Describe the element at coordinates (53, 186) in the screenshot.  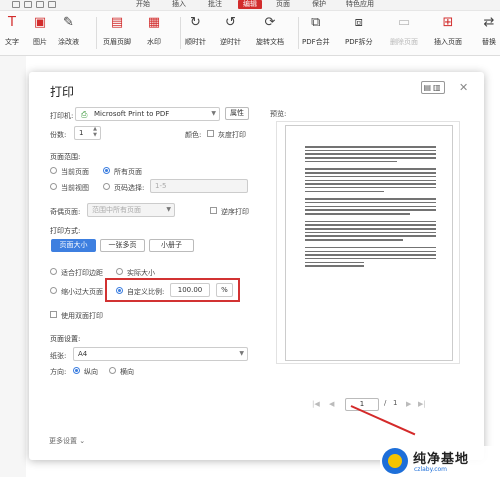
I see `current-view-radio` at that location.